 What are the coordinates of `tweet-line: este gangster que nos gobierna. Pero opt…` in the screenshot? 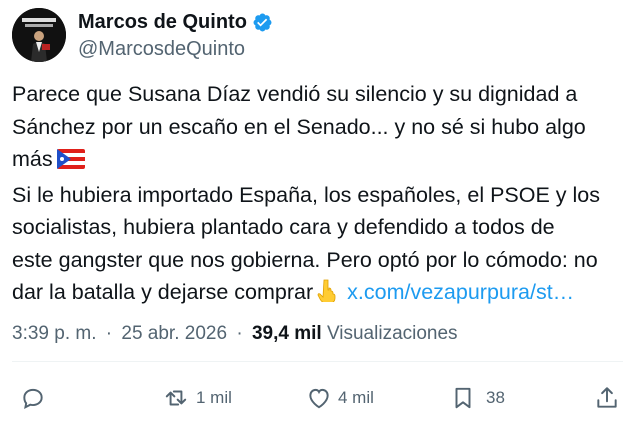 It's located at (305, 259).